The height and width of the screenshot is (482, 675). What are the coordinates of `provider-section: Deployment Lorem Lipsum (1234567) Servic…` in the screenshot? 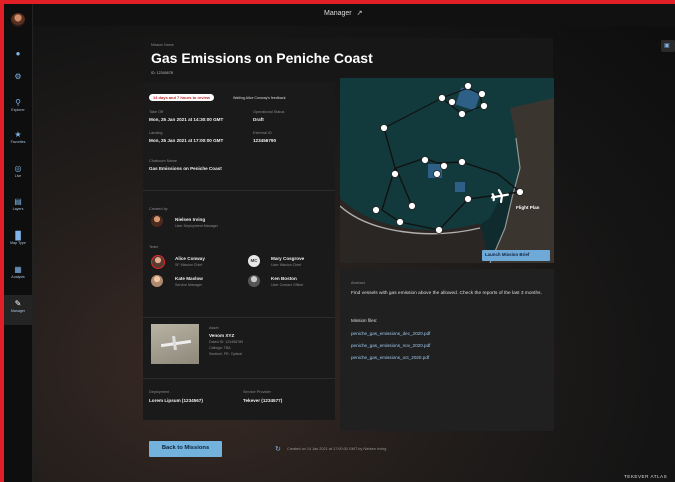 It's located at (239, 399).